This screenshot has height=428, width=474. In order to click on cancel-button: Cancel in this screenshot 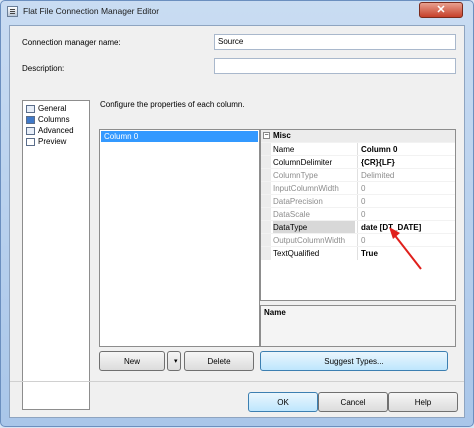, I will do `click(353, 402)`.